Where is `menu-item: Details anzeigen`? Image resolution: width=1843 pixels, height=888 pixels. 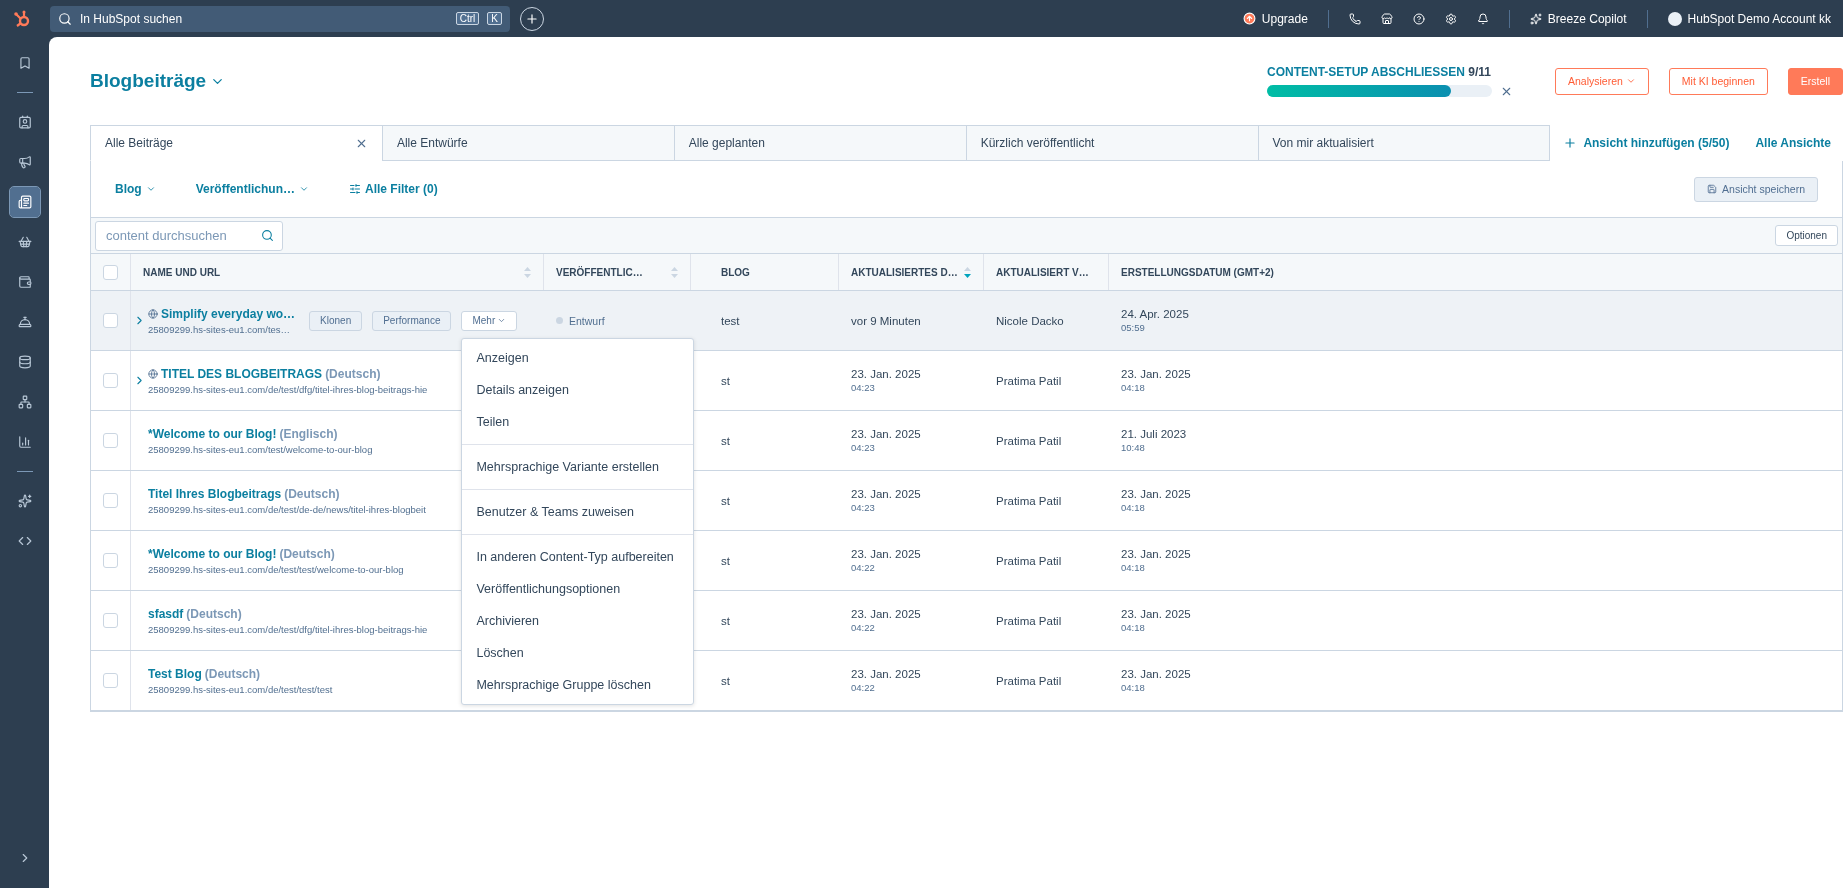
menu-item: Details anzeigen is located at coordinates (578, 389).